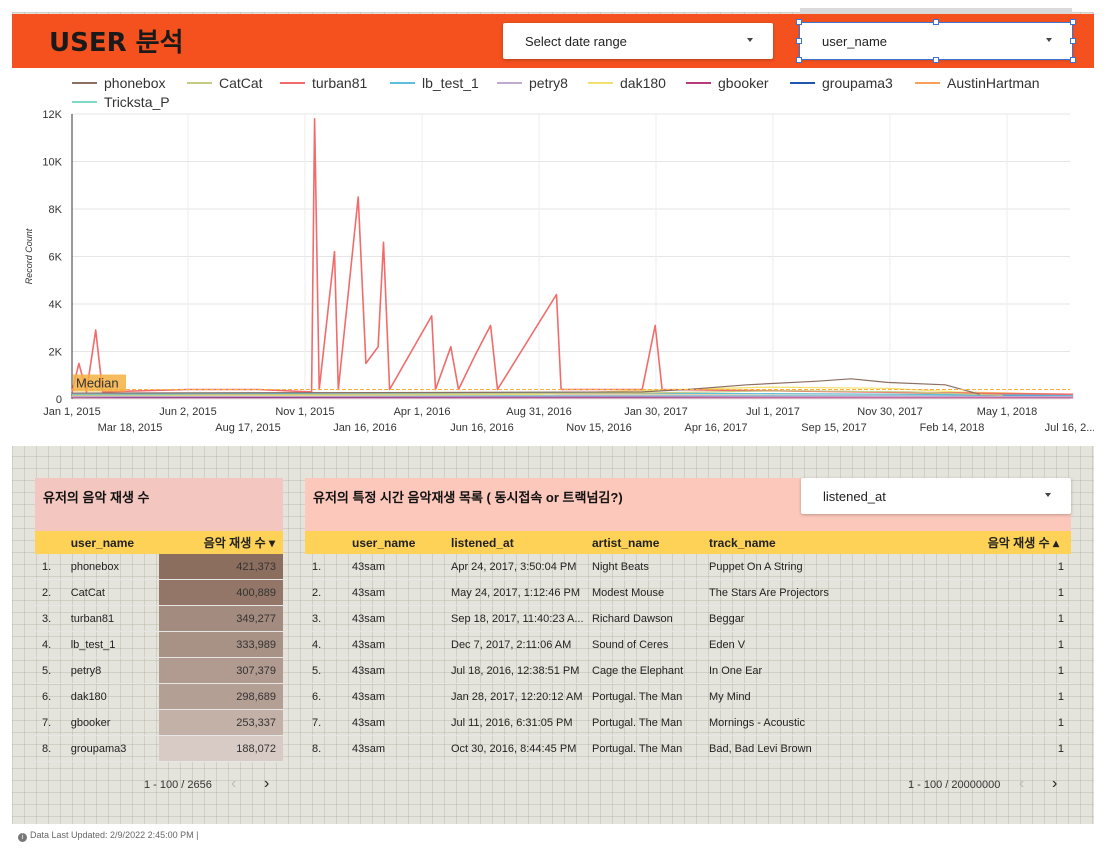 Image resolution: width=1114 pixels, height=854 pixels. Describe the element at coordinates (112, 835) in the screenshot. I see `data-last-updated: Data Last Updated: 2/9/2022 2:45:00 PM` at that location.